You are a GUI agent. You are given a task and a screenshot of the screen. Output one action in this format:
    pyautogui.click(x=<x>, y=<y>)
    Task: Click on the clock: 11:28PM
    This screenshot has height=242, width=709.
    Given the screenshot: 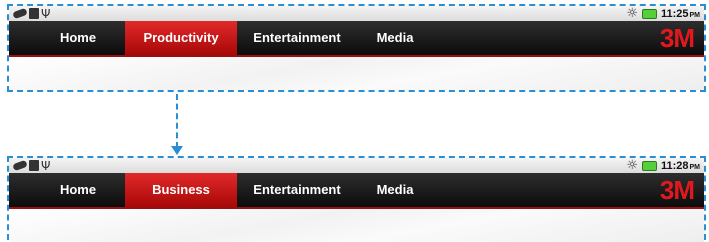 What is the action you would take?
    pyautogui.click(x=680, y=166)
    